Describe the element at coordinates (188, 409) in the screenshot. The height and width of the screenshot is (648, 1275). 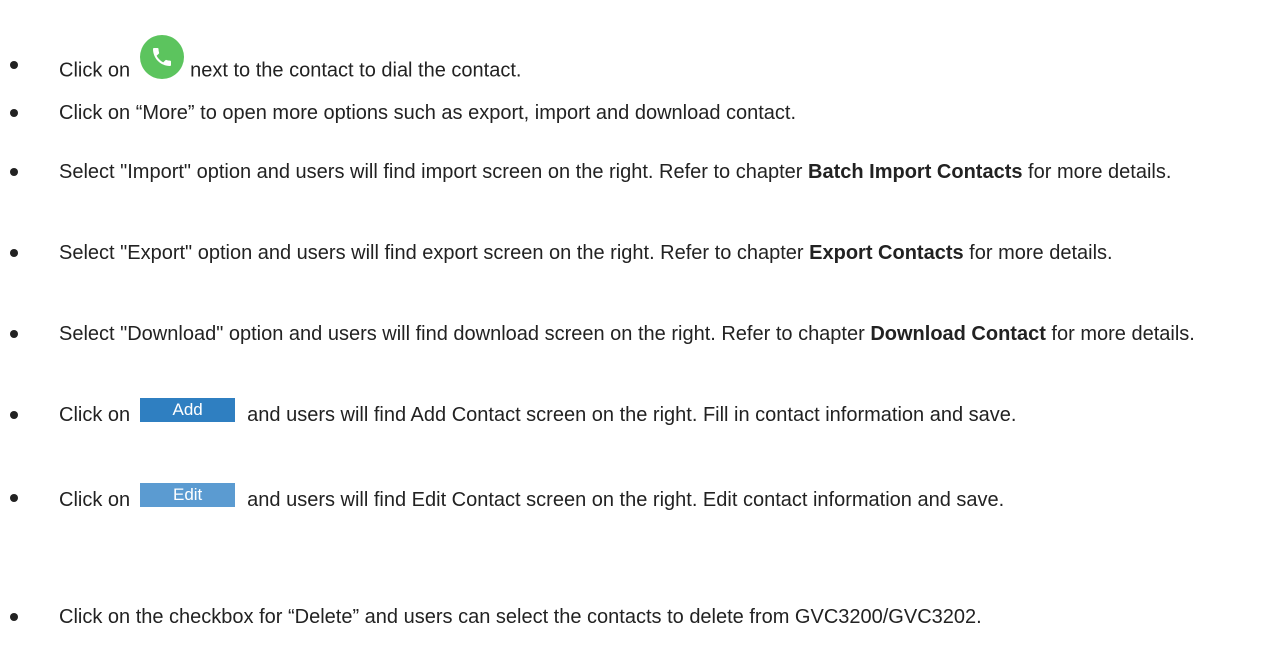
I see `add-button: Add` at that location.